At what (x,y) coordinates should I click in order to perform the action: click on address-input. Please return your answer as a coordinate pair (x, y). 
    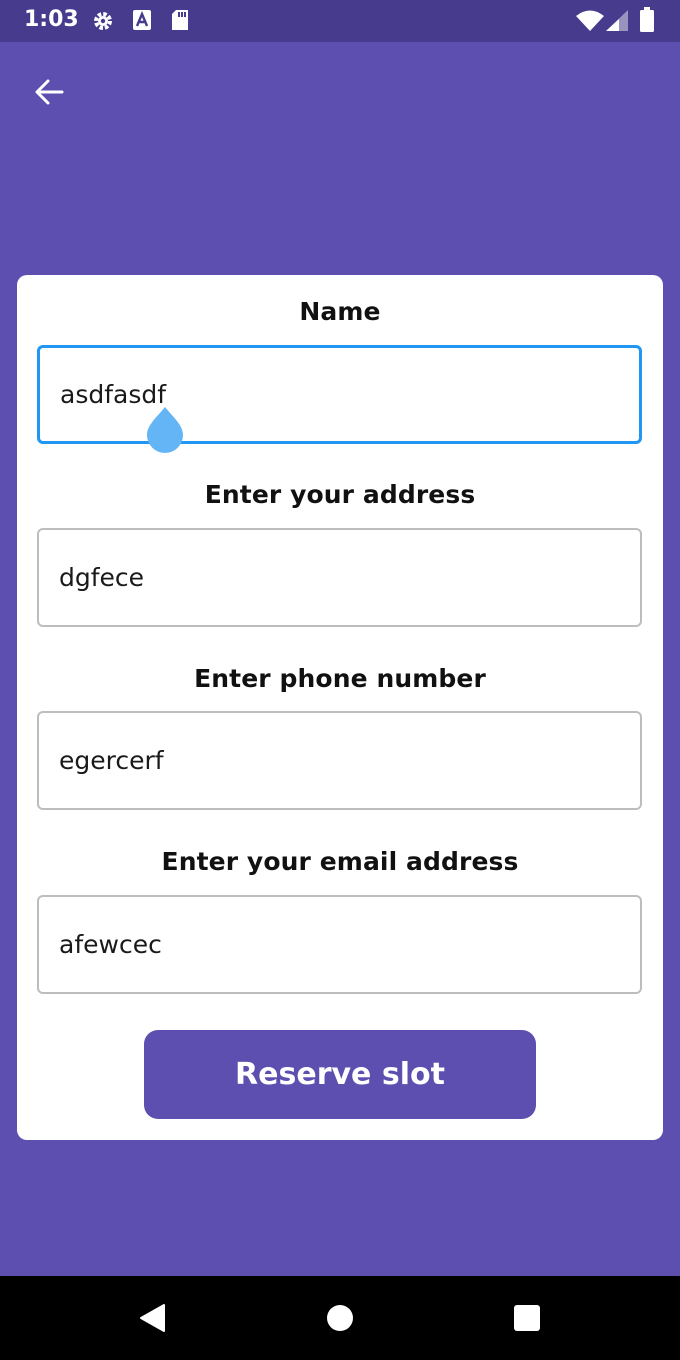
    Looking at the image, I should click on (339, 577).